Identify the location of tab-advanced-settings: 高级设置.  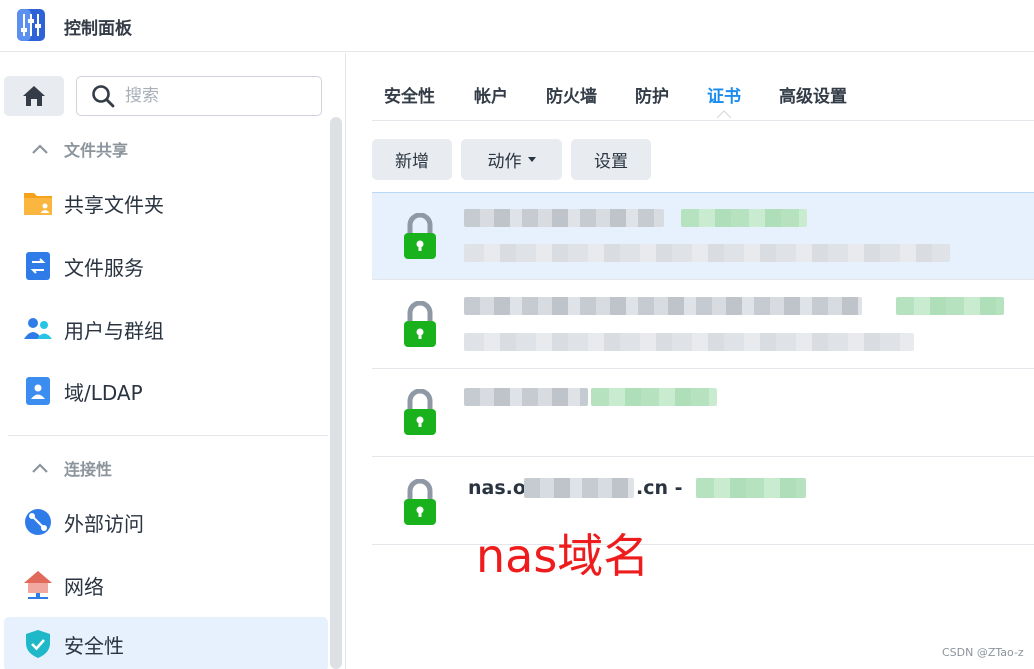
(813, 94).